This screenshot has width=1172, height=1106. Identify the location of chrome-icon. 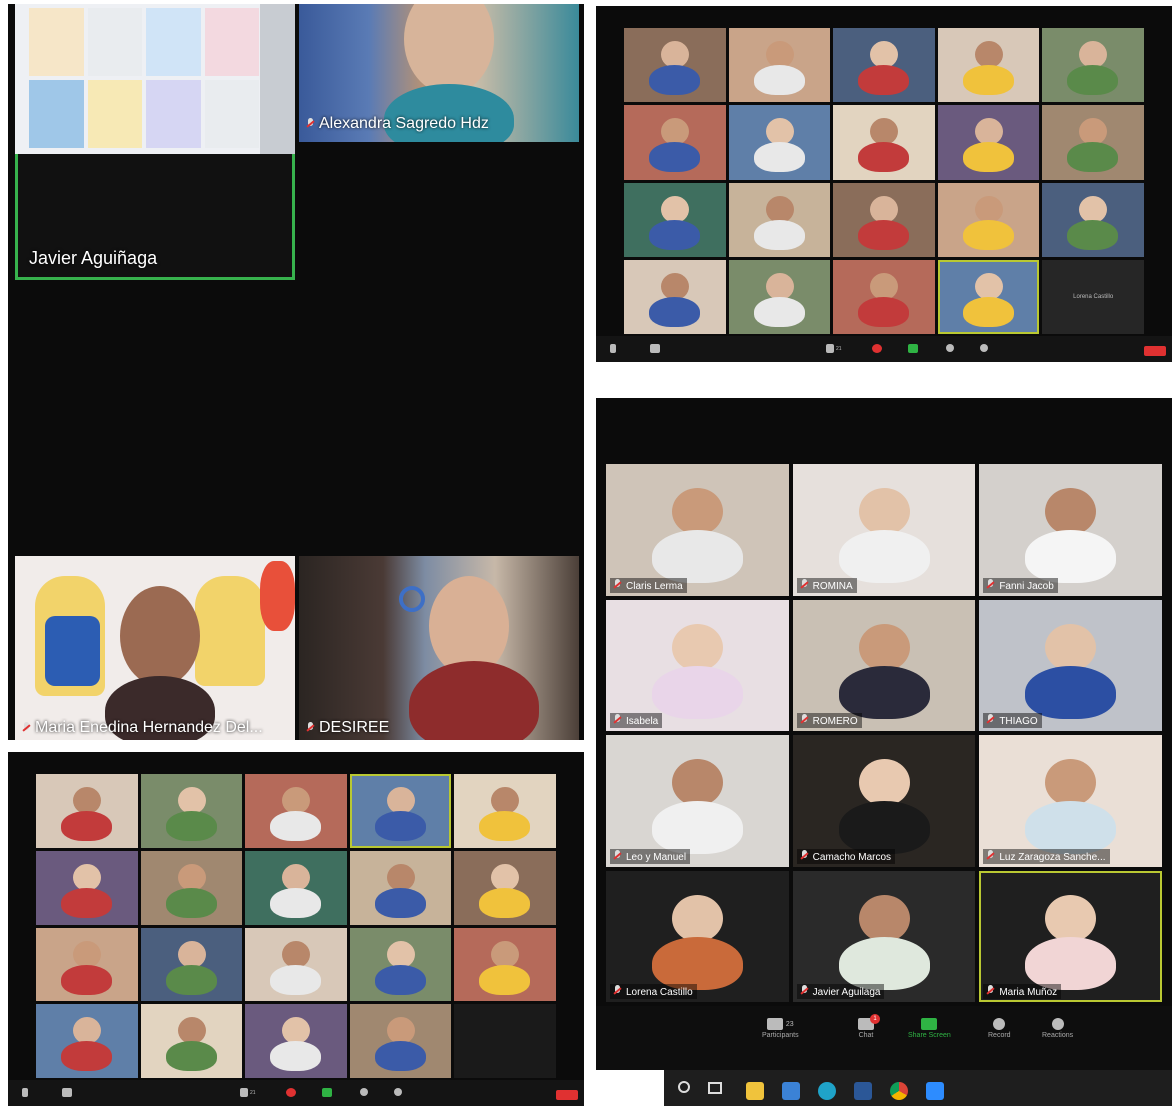
(899, 1091).